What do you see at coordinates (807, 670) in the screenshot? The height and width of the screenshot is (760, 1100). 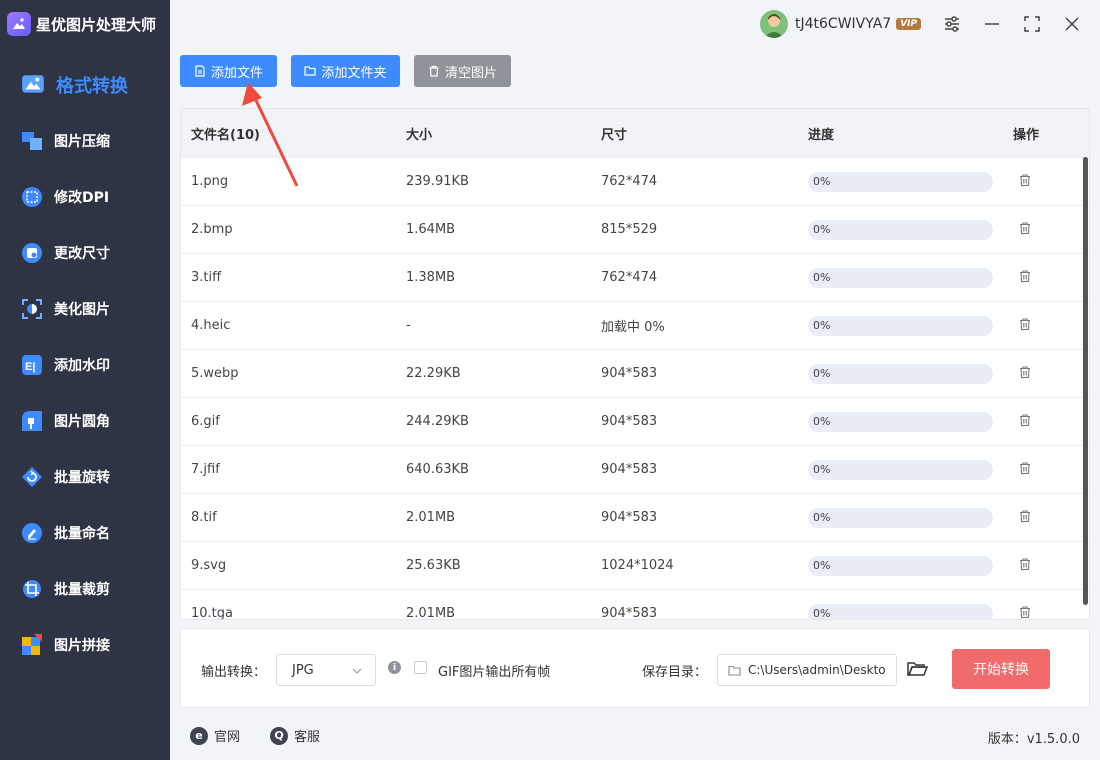 I see `save-directory-input: C:\Users\admin\Deskto` at bounding box center [807, 670].